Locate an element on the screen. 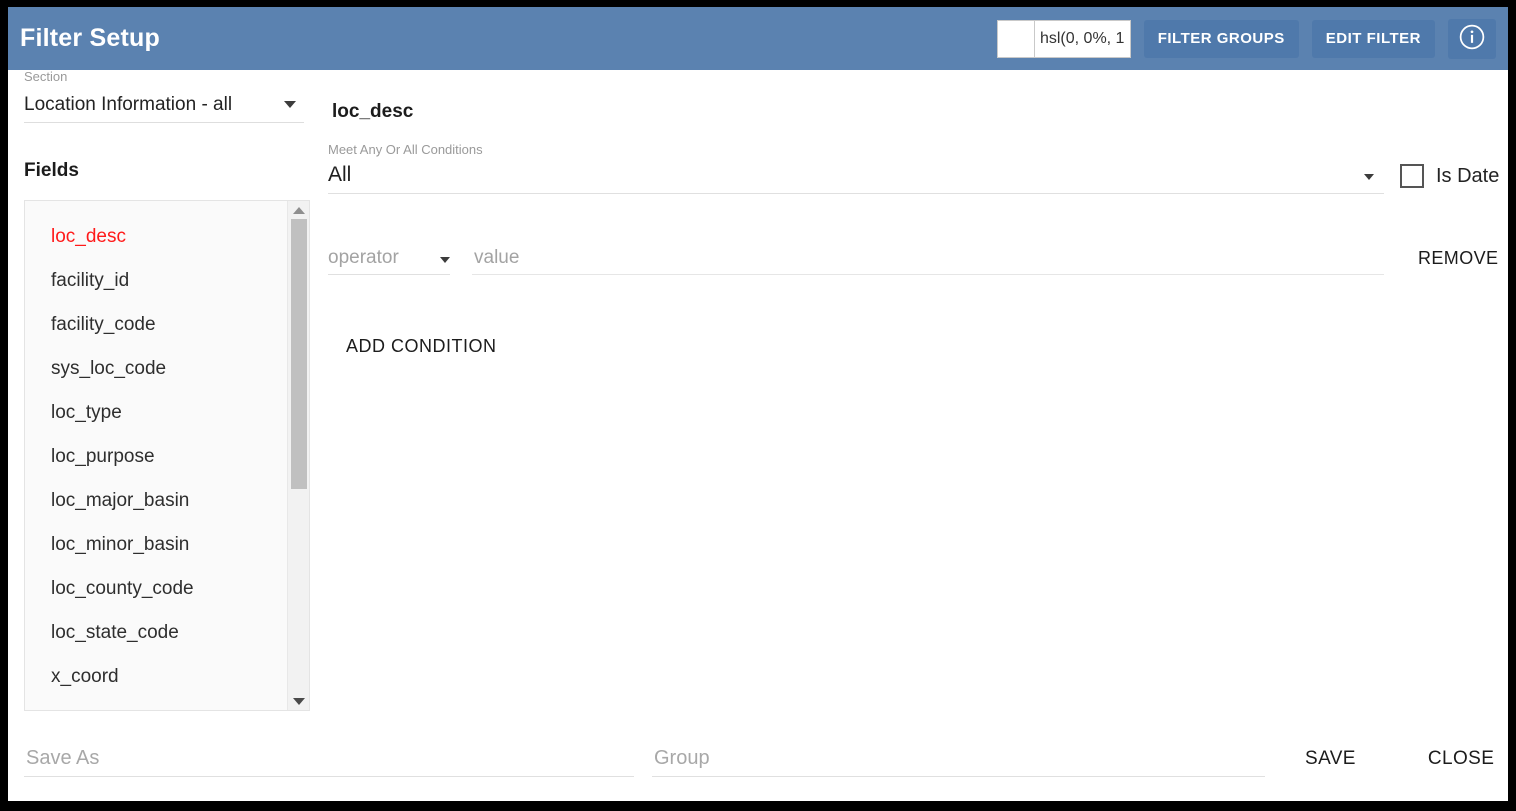  save-as-input is located at coordinates (329, 759).